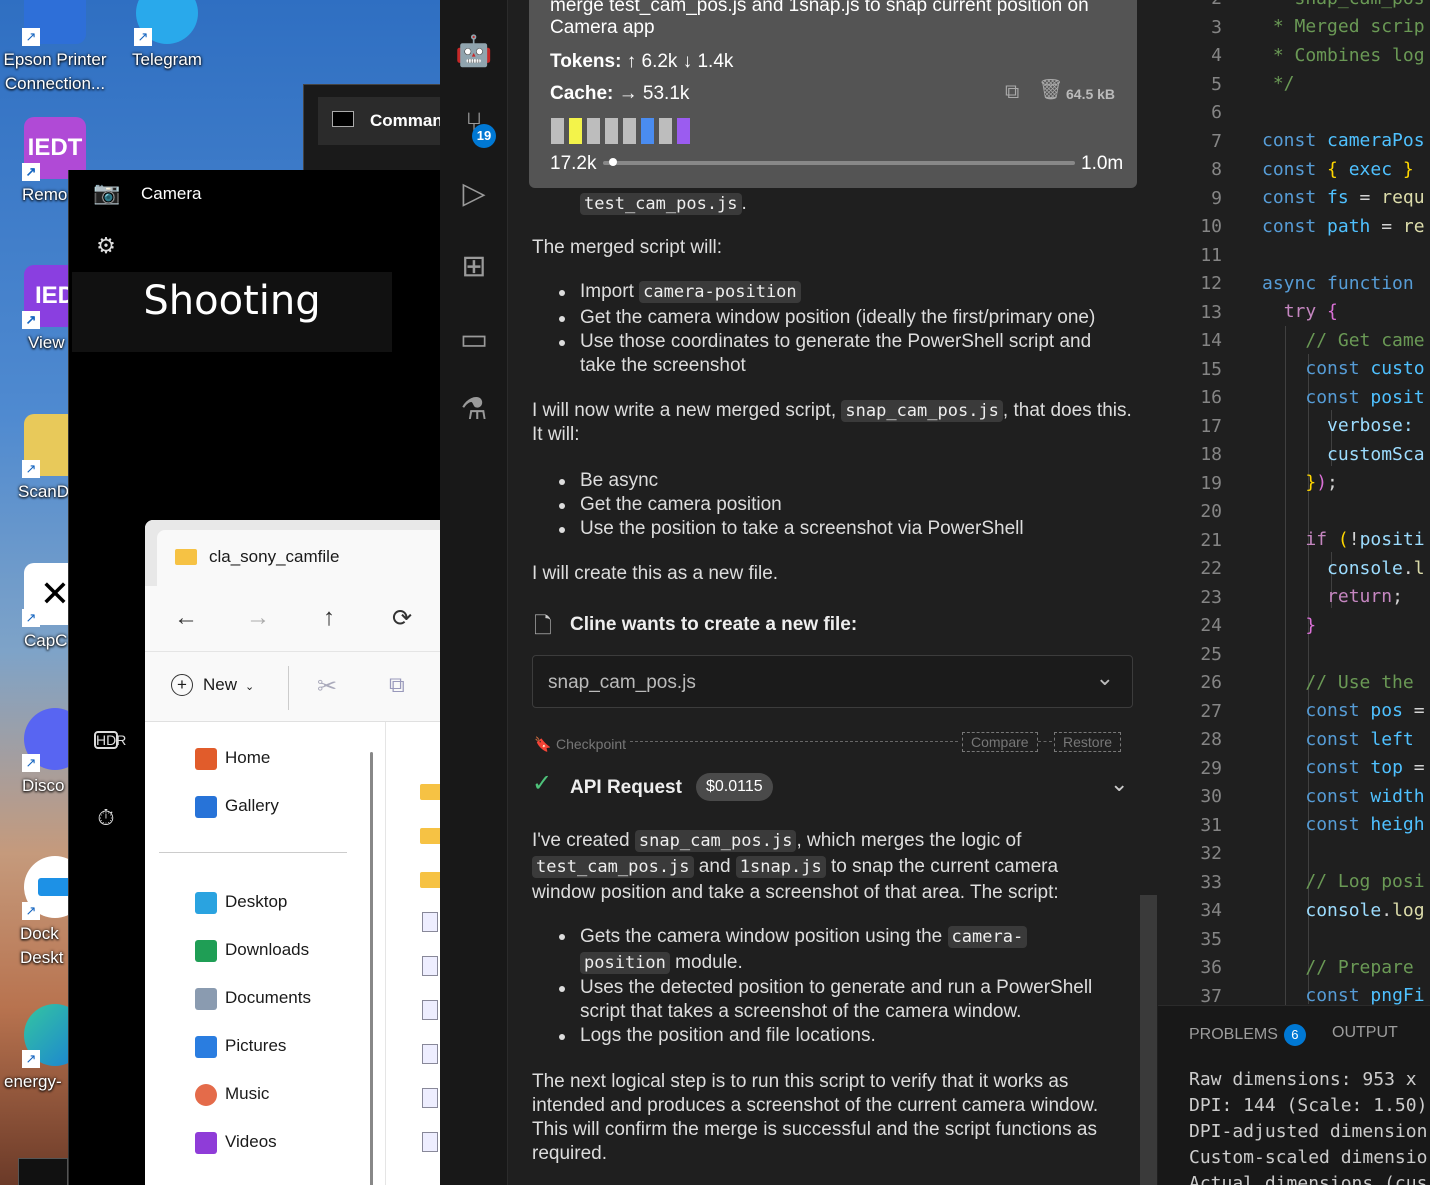  What do you see at coordinates (1308, 1131) in the screenshot?
I see `output-line: DPI-adjusted dimension` at bounding box center [1308, 1131].